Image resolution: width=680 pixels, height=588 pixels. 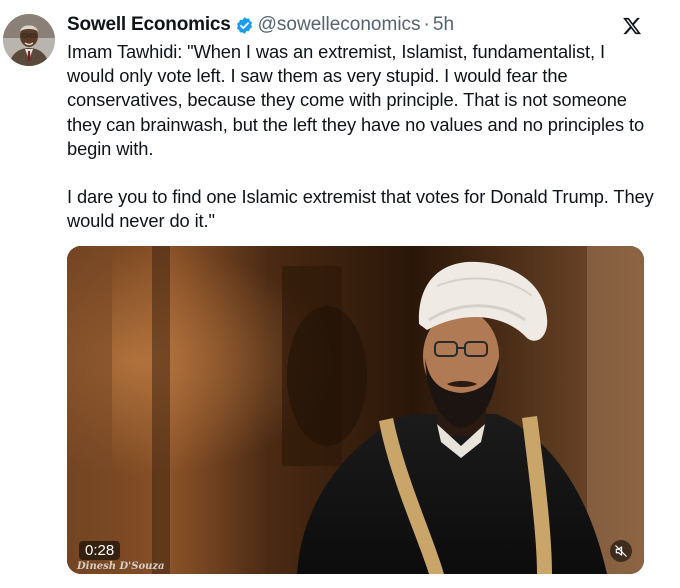 I want to click on x-logo-icon, so click(x=632, y=26).